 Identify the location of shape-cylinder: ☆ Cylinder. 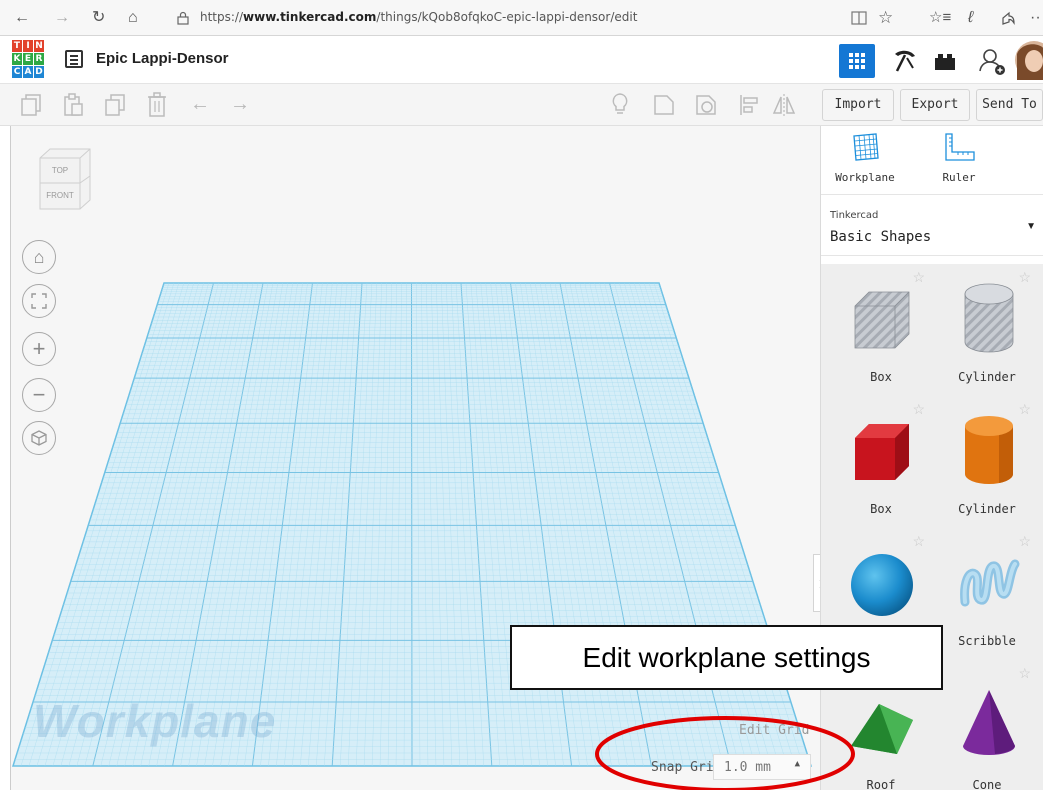
(987, 467).